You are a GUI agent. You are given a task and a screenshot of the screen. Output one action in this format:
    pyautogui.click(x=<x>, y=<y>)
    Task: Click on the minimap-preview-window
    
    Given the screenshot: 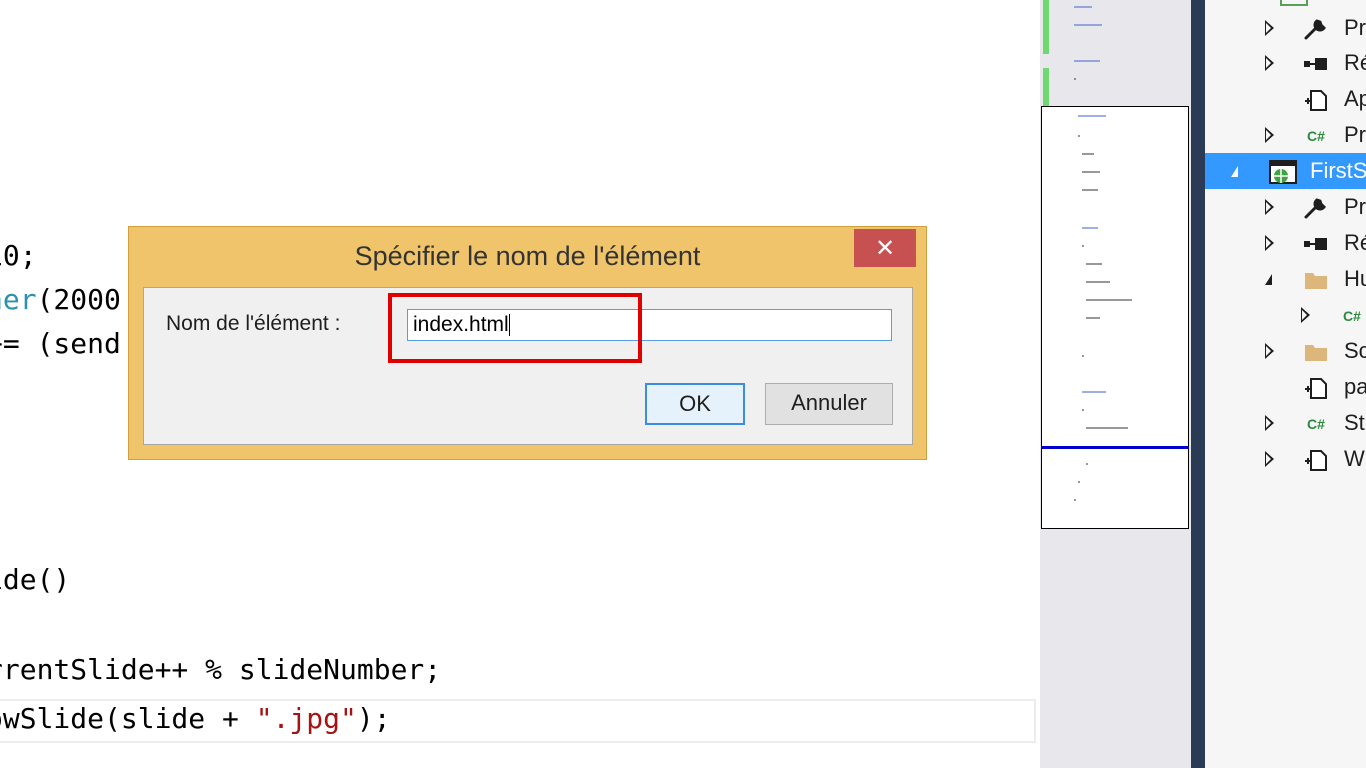 What is the action you would take?
    pyautogui.click(x=1115, y=317)
    